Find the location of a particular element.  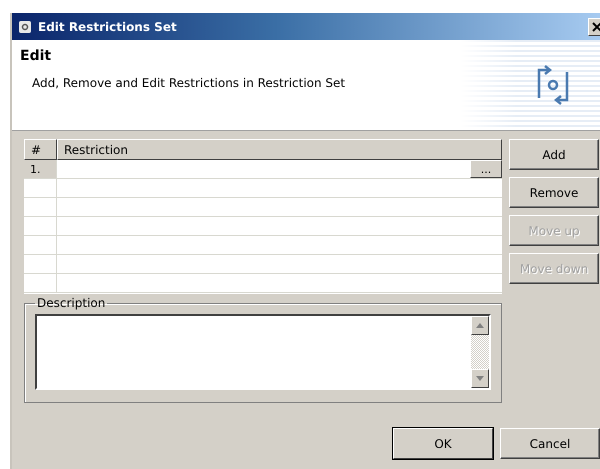

description-field is located at coordinates (263, 352).